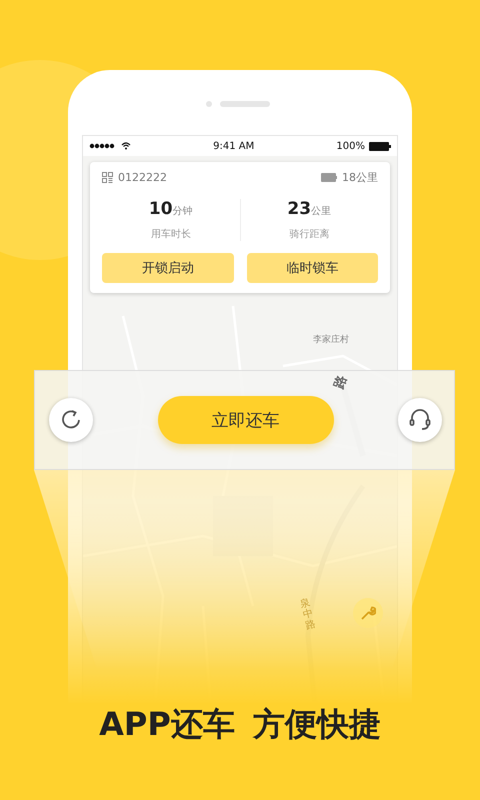  What do you see at coordinates (107, 177) in the screenshot?
I see `qr-code-icon` at bounding box center [107, 177].